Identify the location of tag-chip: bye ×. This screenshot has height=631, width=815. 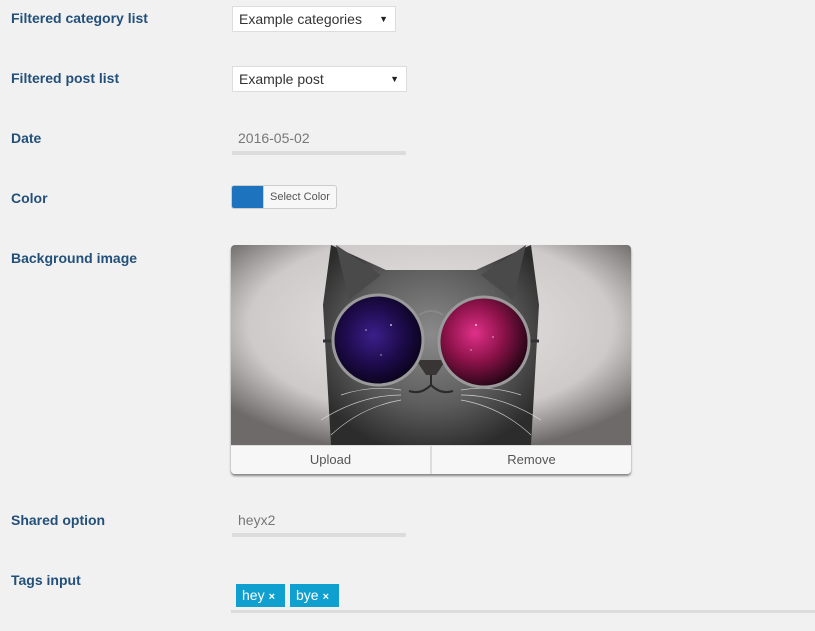
(314, 595).